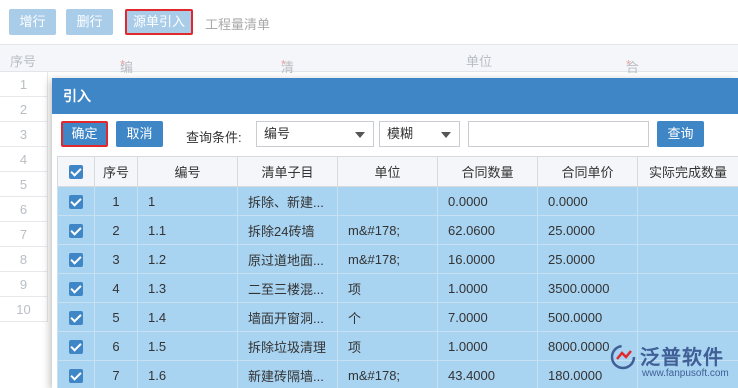 This screenshot has width=738, height=388. Describe the element at coordinates (400, 133) in the screenshot. I see `match-mode-value: 模糊` at that location.